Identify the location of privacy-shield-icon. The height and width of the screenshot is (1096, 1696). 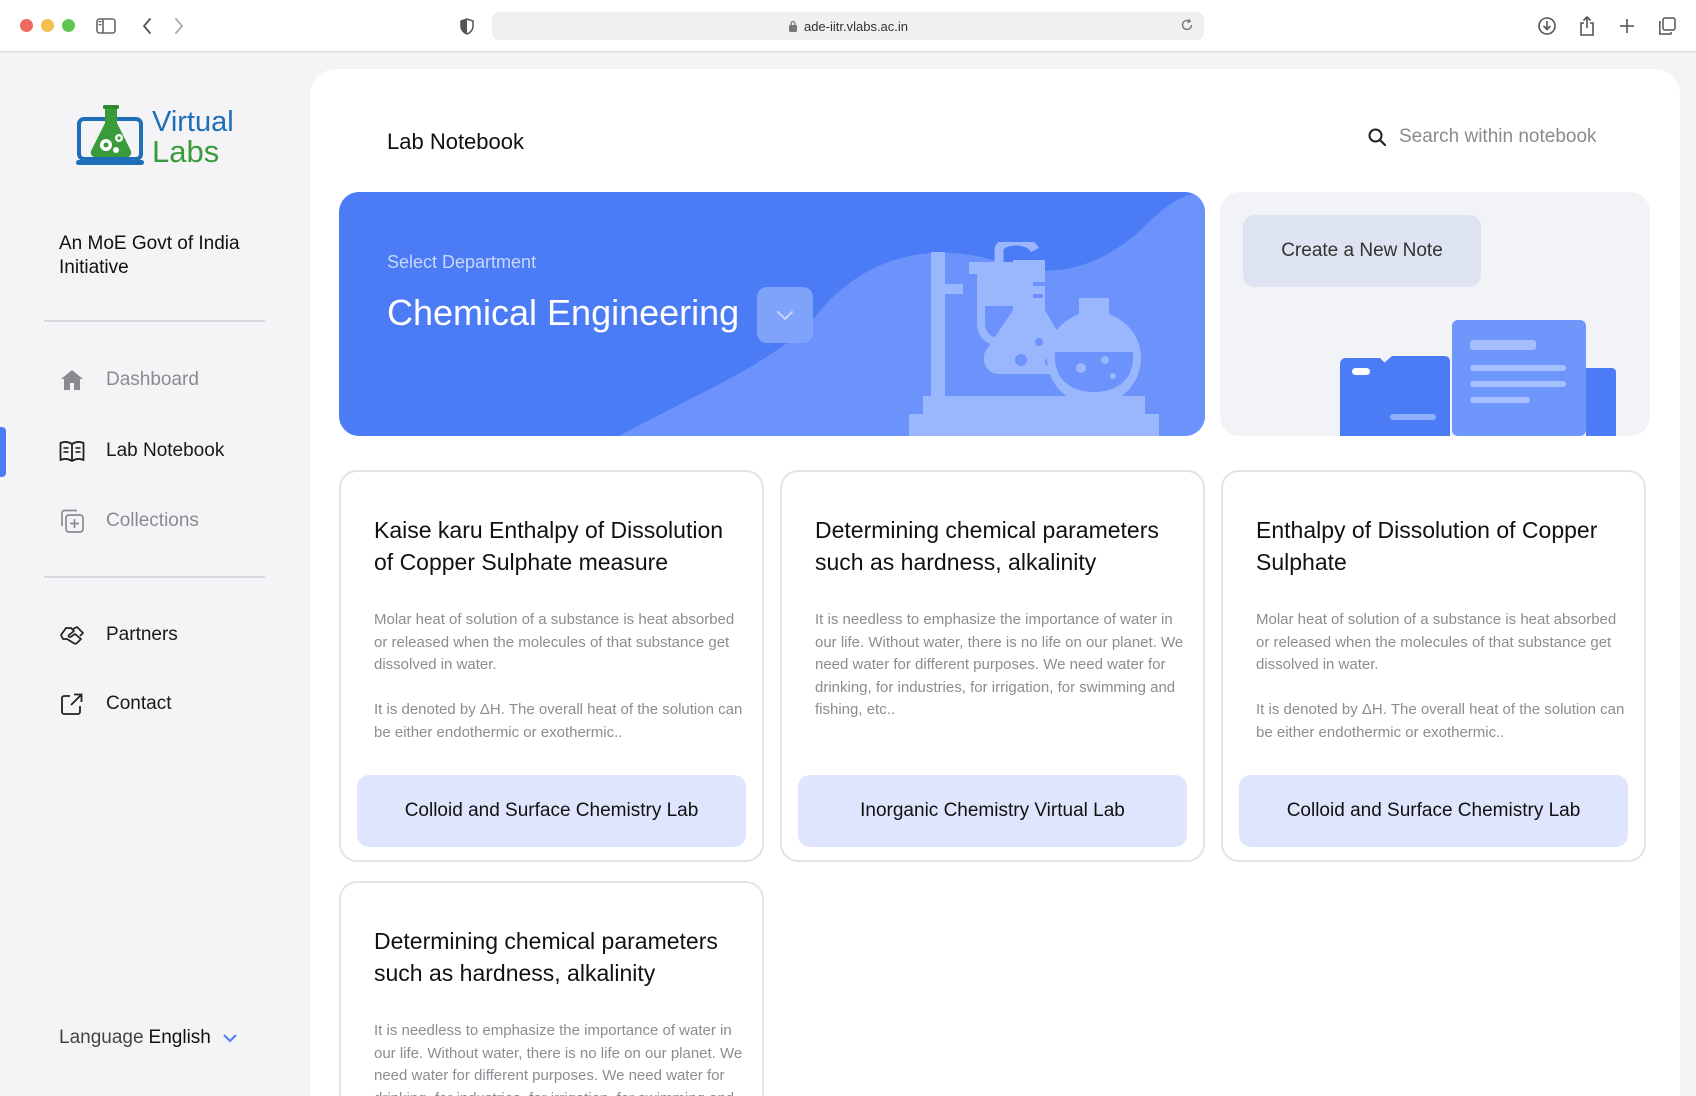
(467, 26).